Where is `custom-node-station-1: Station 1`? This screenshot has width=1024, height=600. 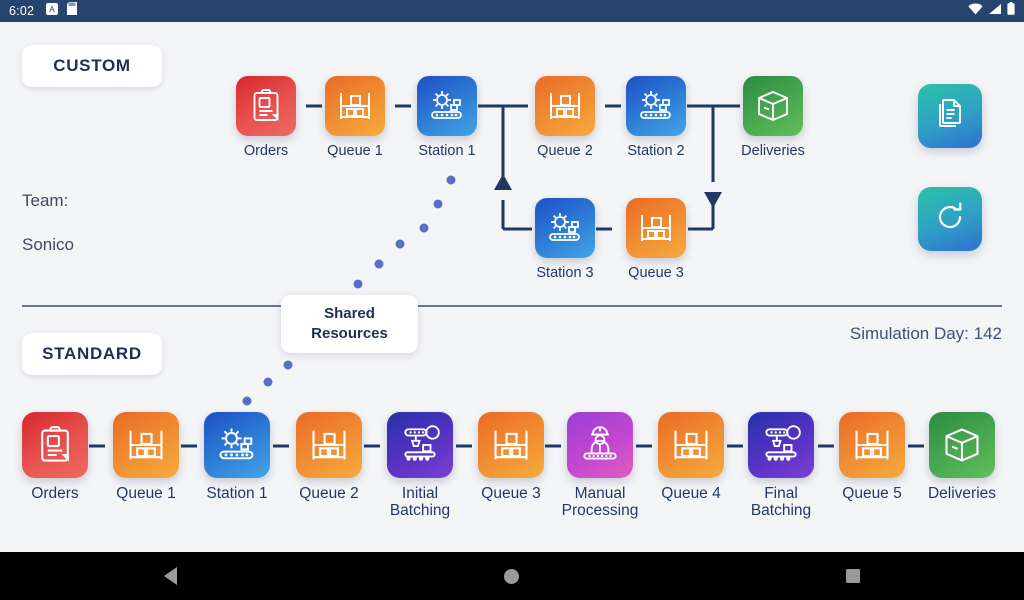 custom-node-station-1: Station 1 is located at coordinates (447, 118).